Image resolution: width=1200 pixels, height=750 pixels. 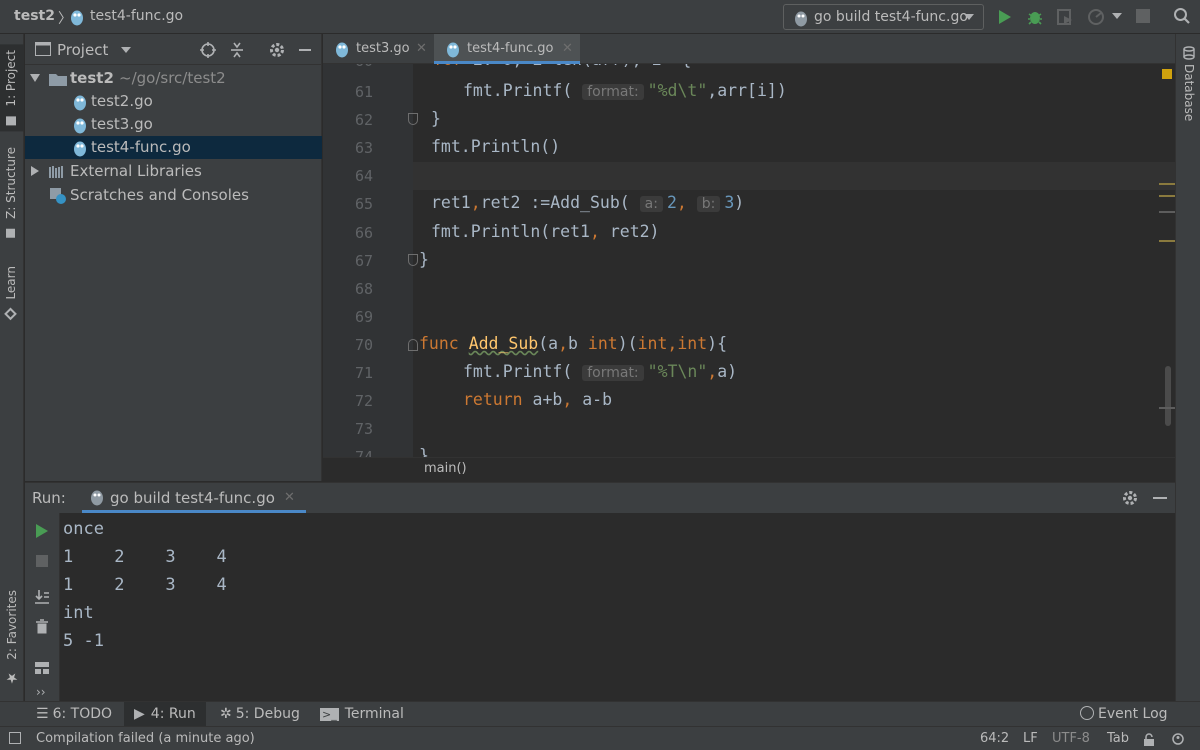 I want to click on event-log-icon, so click(x=1087, y=713).